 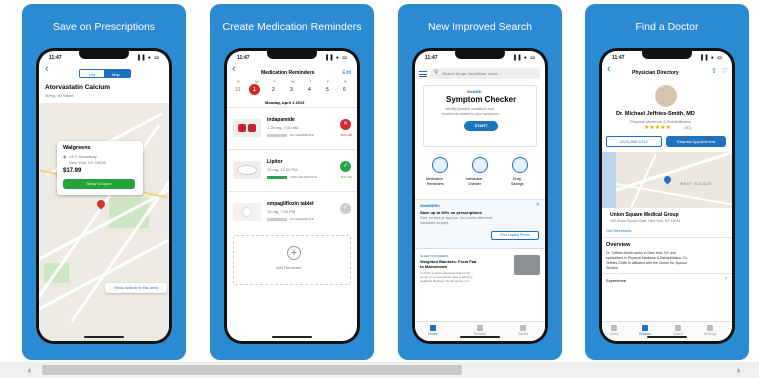 I want to click on chevron-right-icon: ›, so click(x=726, y=279).